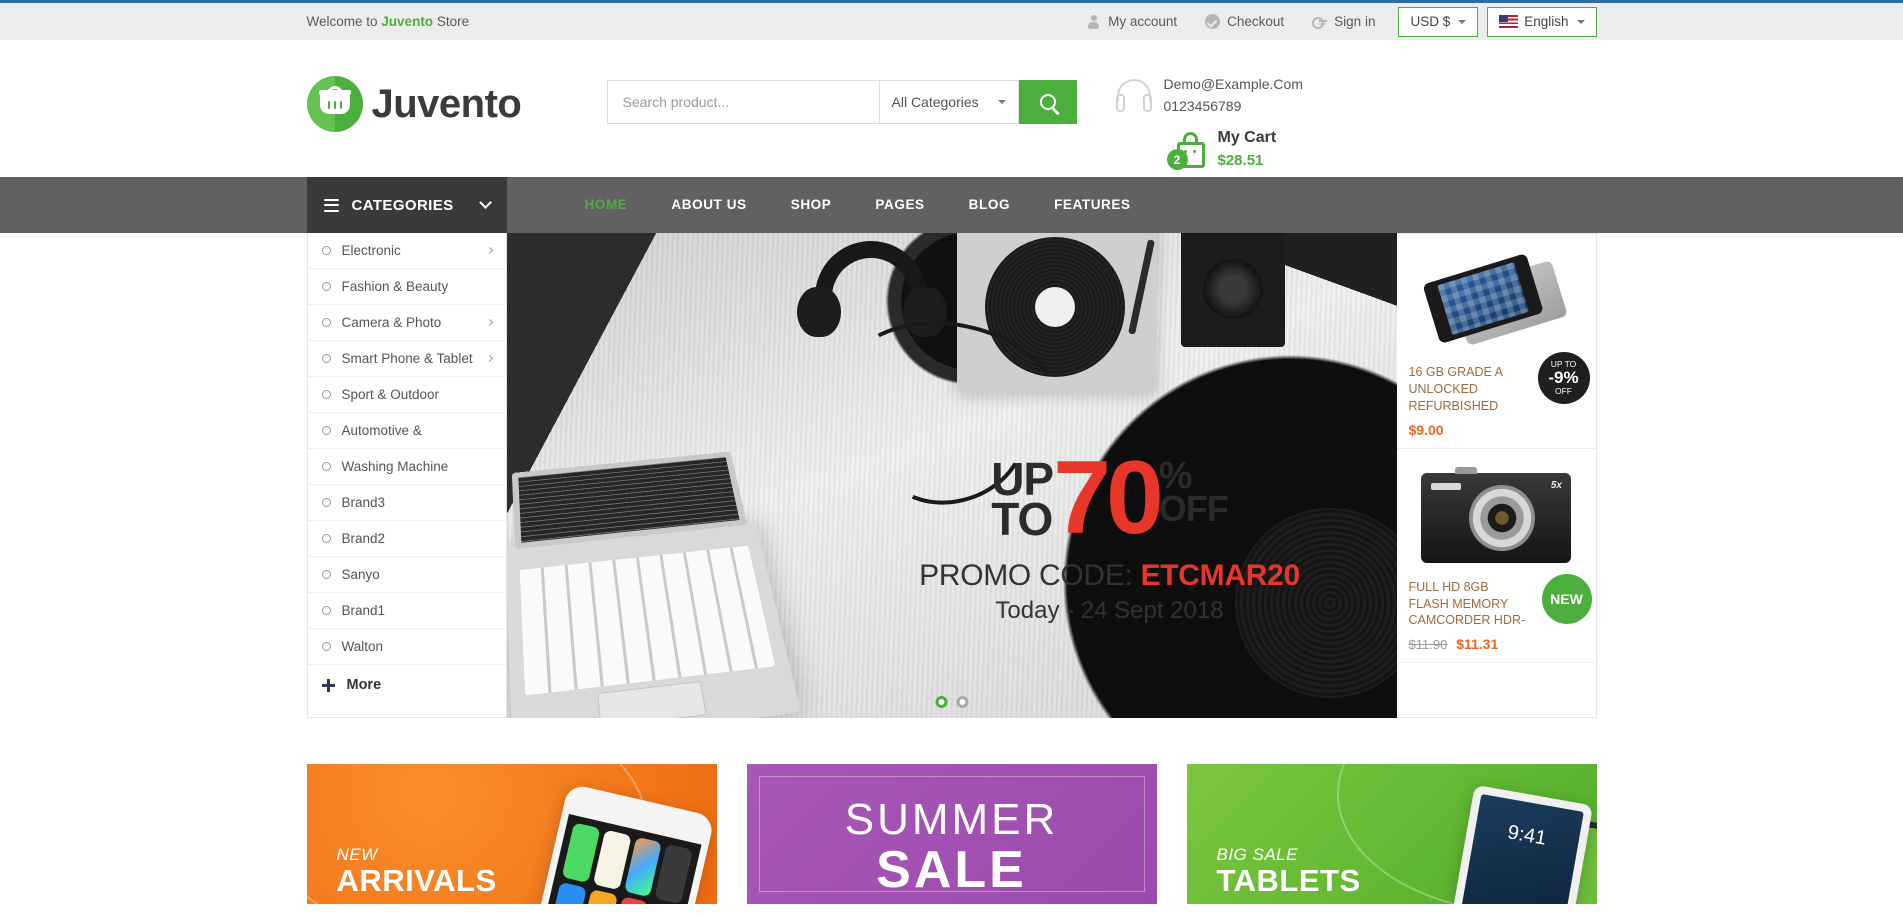 This screenshot has height=917, width=1903. Describe the element at coordinates (406, 323) in the screenshot. I see `category-item-camera-photo: Camera & Photo` at that location.